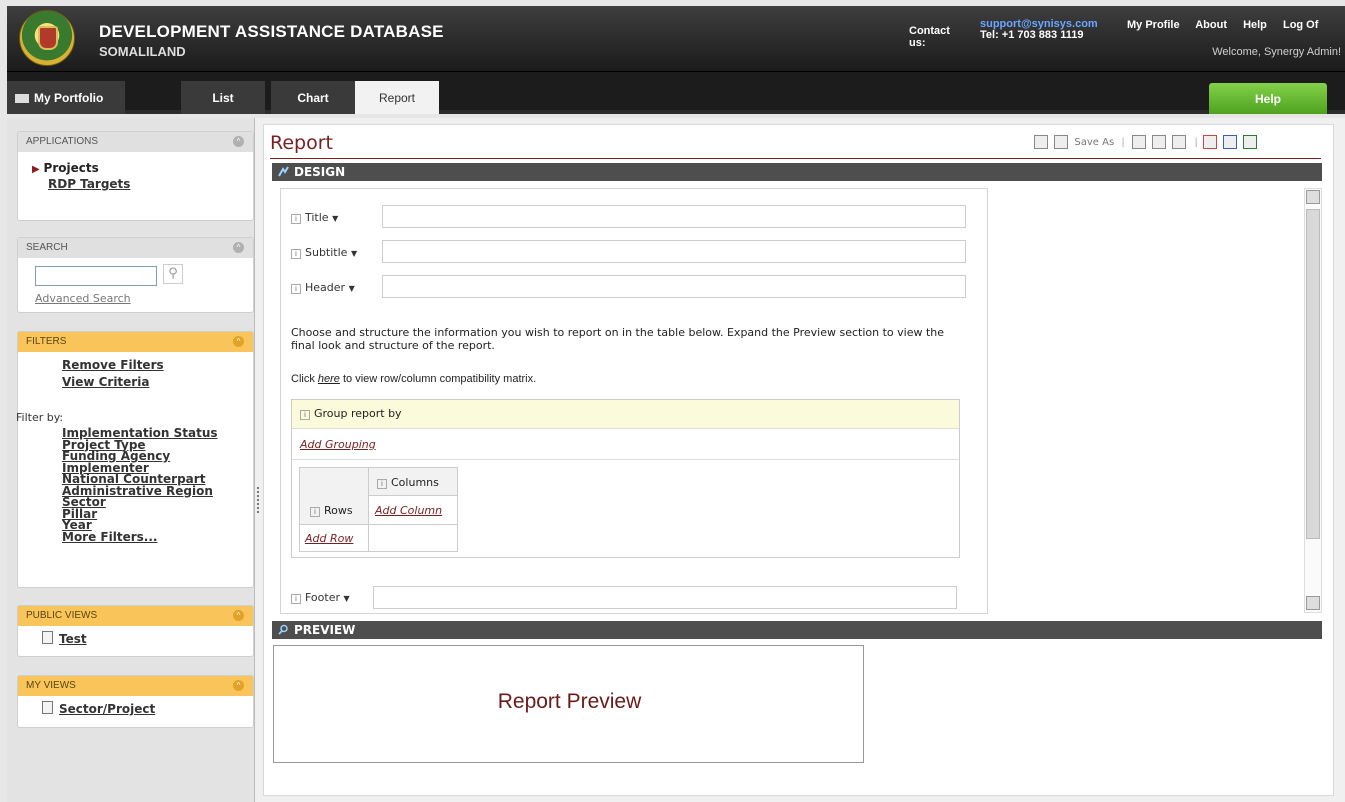 The height and width of the screenshot is (802, 1345). I want to click on applications-header: APPLICATIONS ^, so click(135, 142).